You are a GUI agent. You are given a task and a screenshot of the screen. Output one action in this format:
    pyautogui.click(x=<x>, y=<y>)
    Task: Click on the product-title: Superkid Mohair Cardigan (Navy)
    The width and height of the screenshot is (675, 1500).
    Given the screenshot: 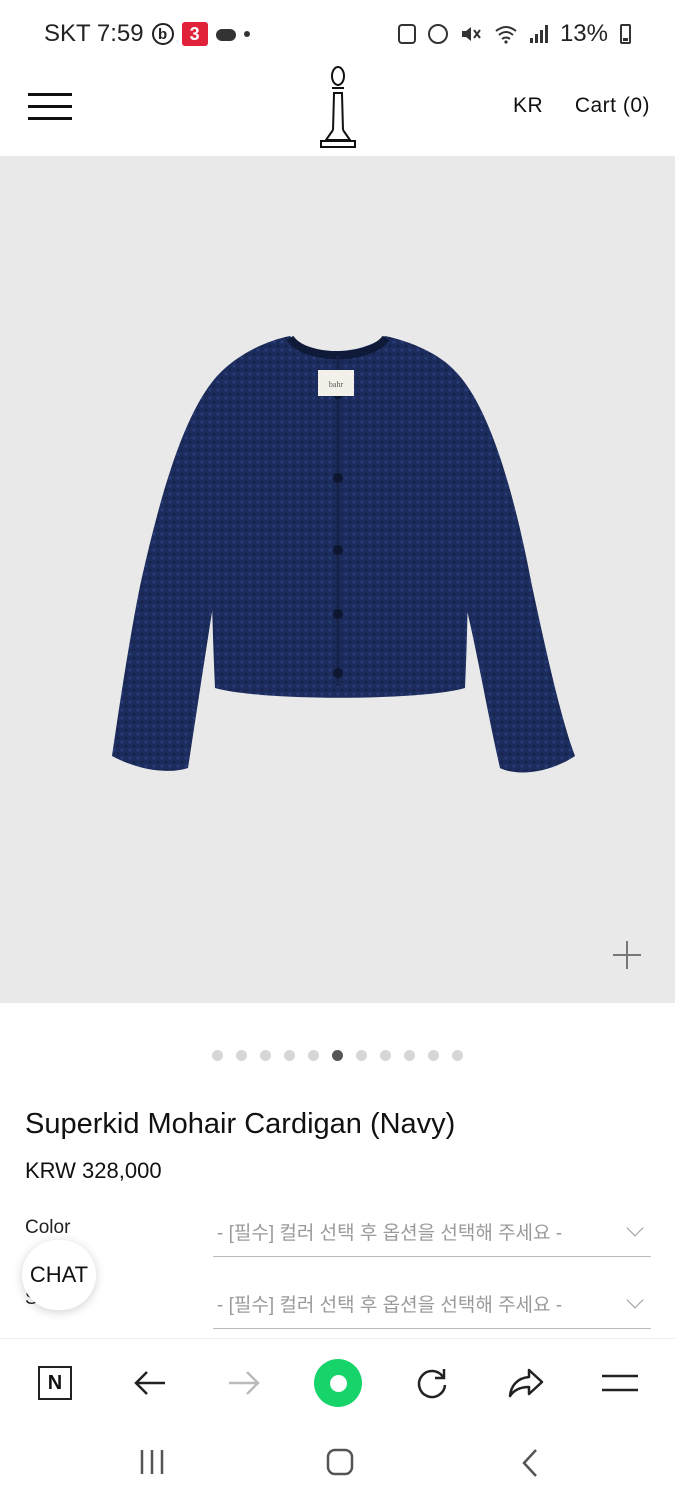 What is the action you would take?
    pyautogui.click(x=240, y=1124)
    